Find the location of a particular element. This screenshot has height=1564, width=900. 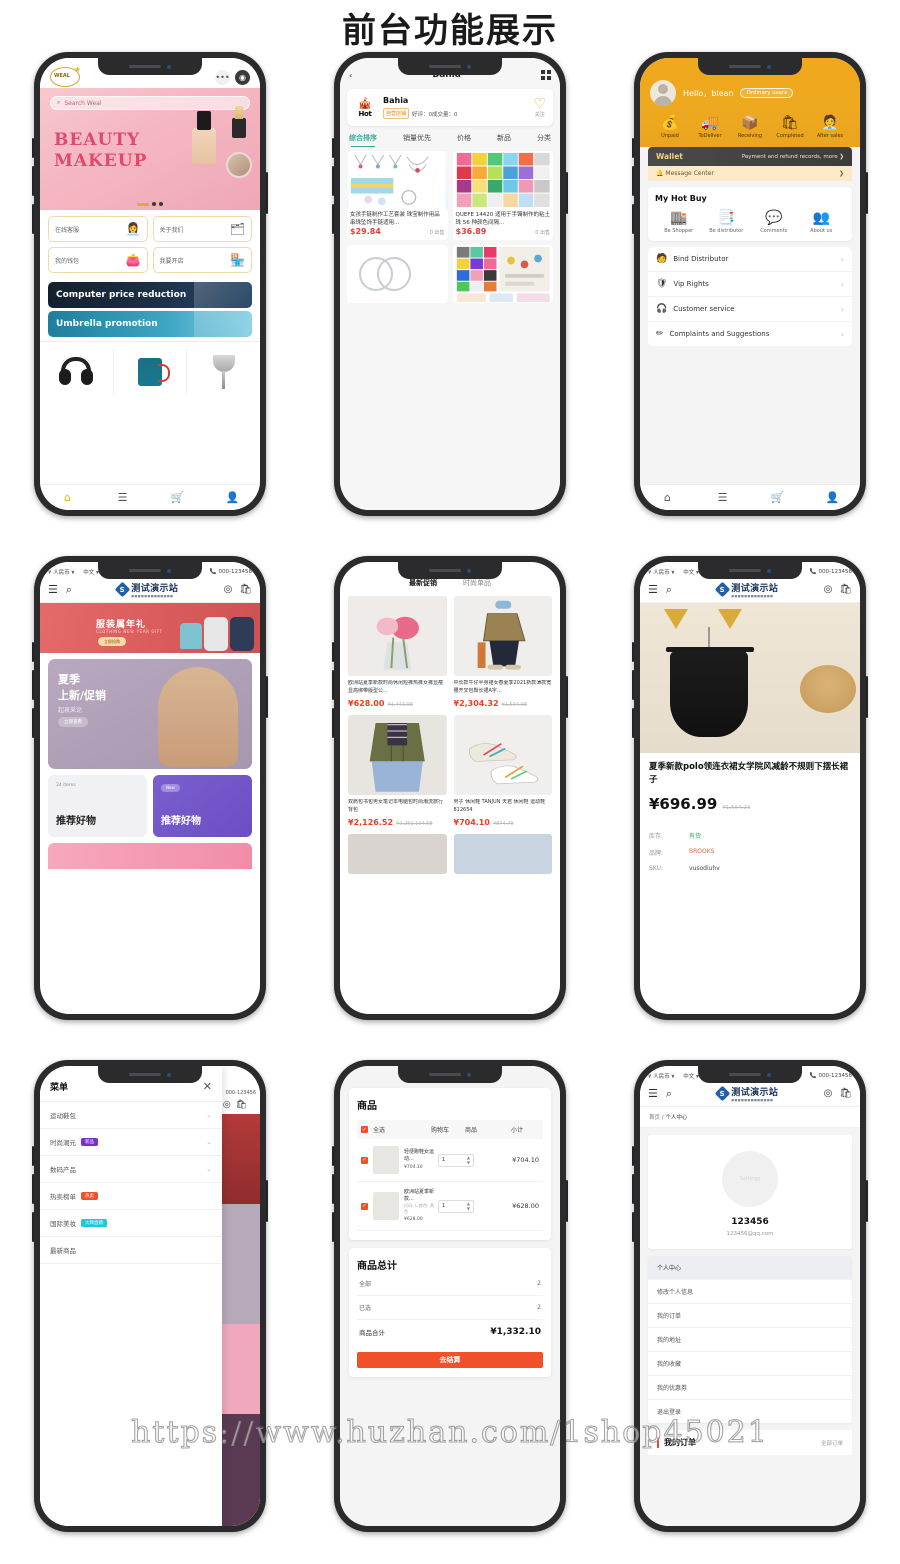

tab-fashion-items: 时尚单品 is located at coordinates (477, 583).